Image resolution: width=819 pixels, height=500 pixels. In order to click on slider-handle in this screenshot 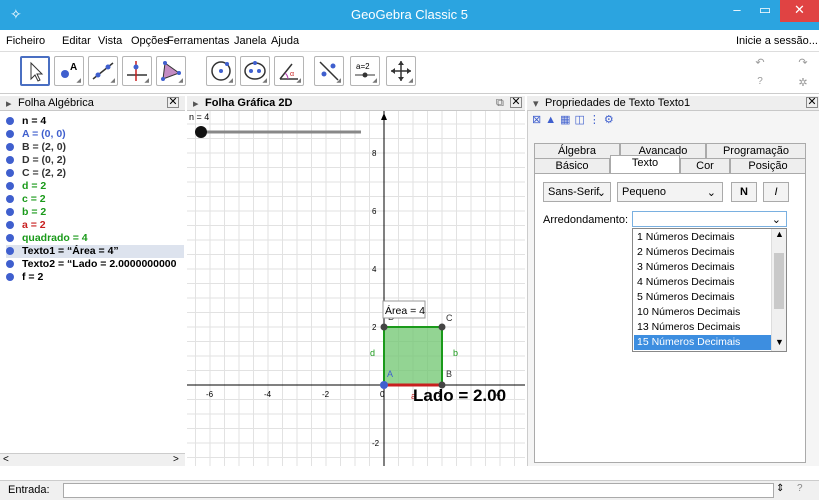, I will do `click(201, 132)`.